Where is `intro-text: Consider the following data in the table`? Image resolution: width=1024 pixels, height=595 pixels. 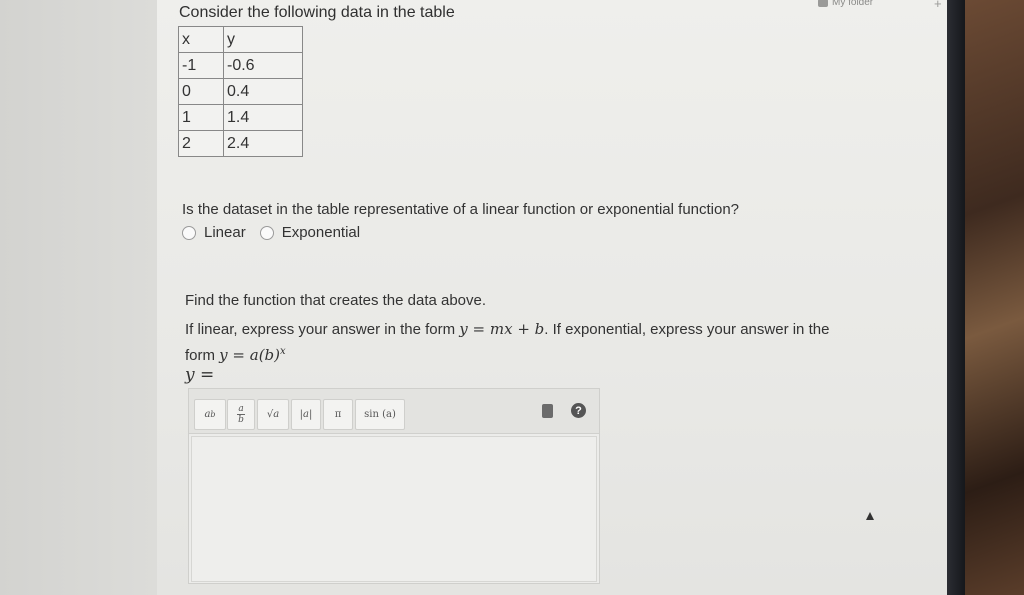 intro-text: Consider the following data in the table is located at coordinates (317, 12).